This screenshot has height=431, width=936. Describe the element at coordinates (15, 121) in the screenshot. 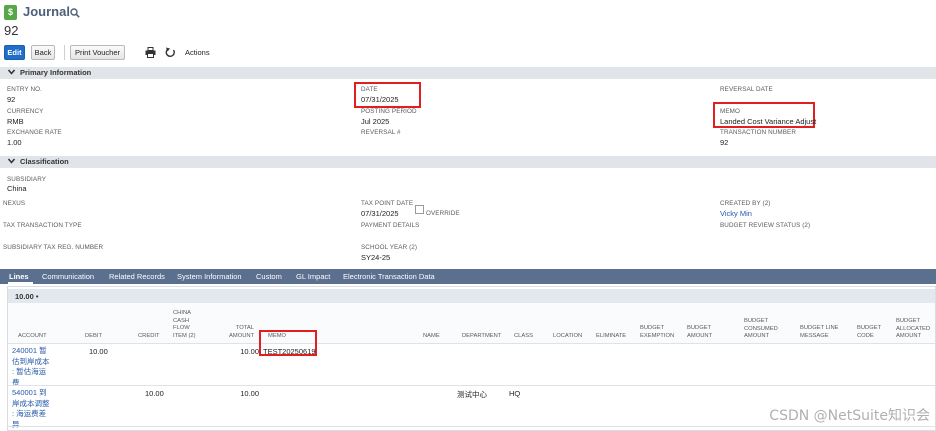

I see `currency-value: RMB` at that location.